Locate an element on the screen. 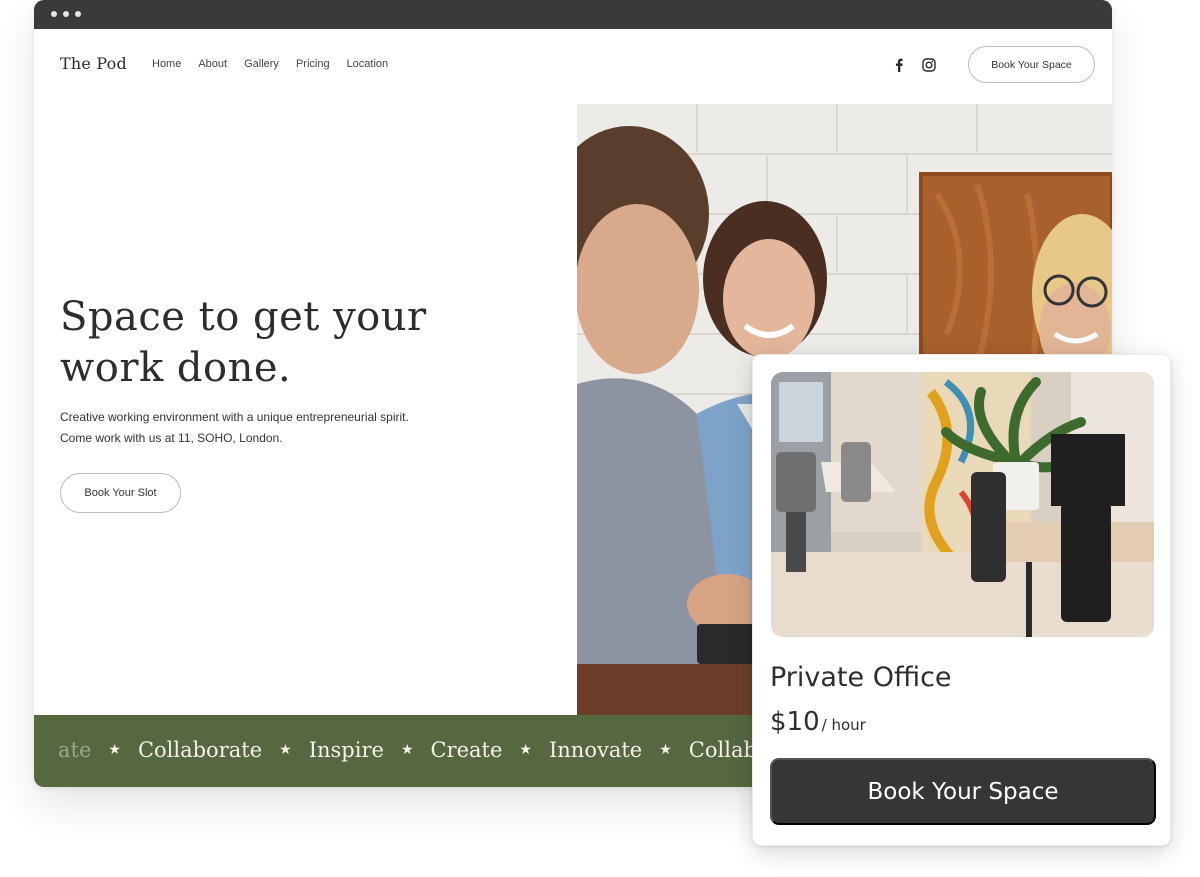 The height and width of the screenshot is (877, 1200). instagram-icon is located at coordinates (929, 65).